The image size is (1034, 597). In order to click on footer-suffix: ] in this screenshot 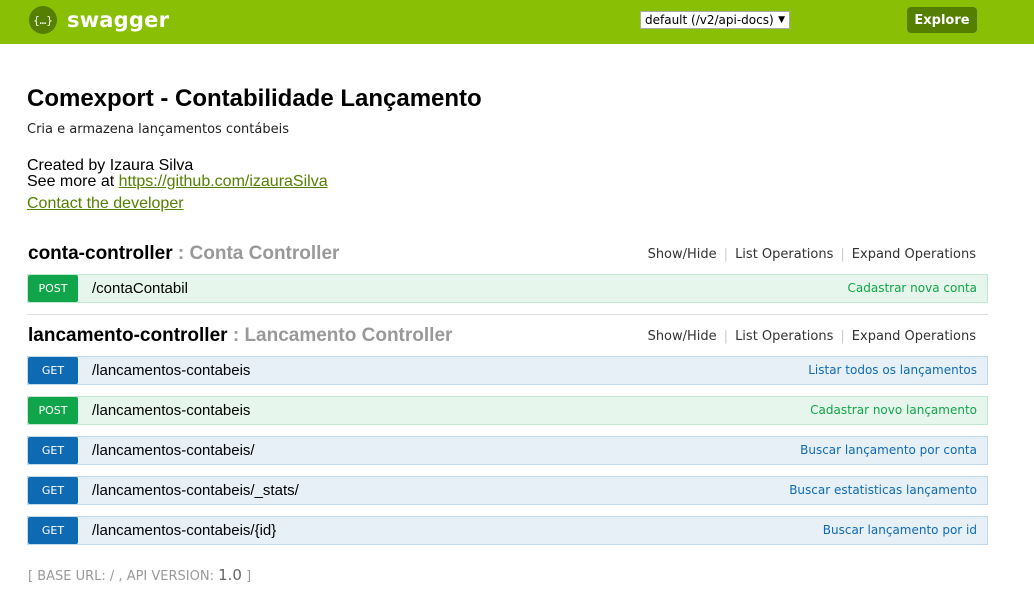, I will do `click(246, 576)`.